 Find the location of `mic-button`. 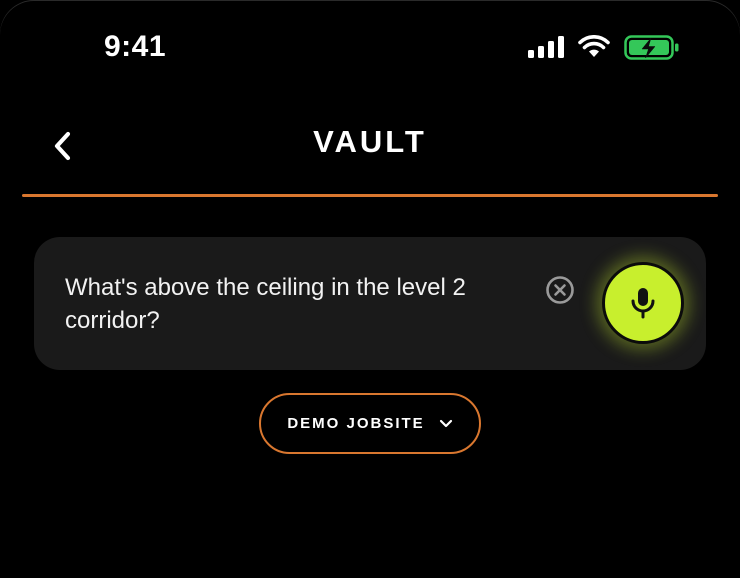

mic-button is located at coordinates (643, 303).